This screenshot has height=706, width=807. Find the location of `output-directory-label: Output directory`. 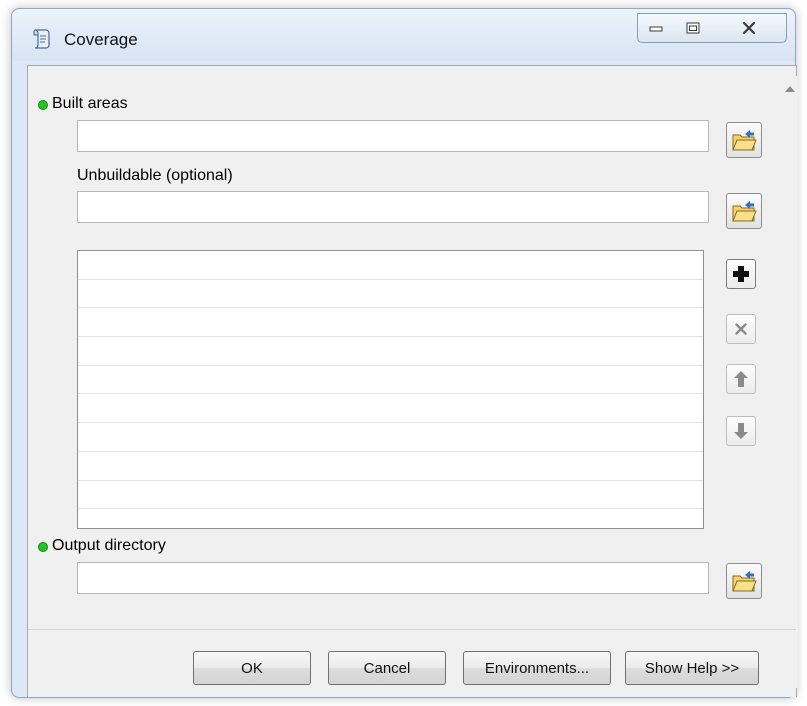

output-directory-label: Output directory is located at coordinates (109, 545).